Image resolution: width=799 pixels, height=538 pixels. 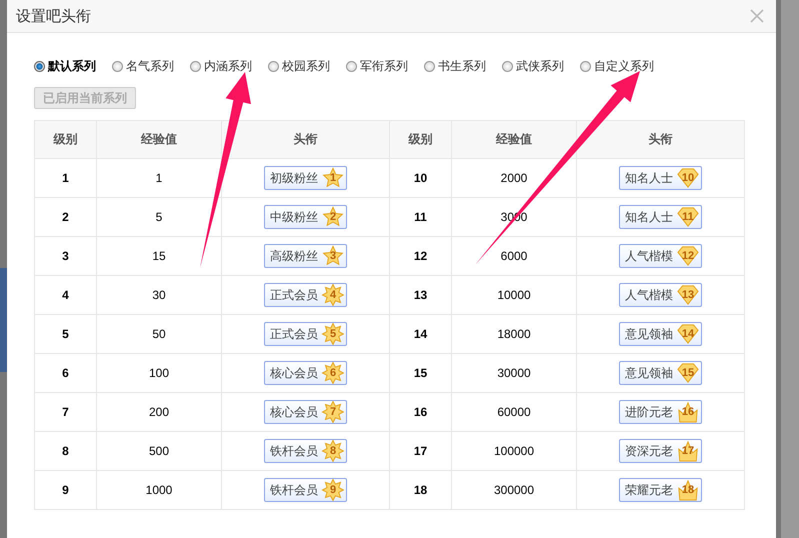 What do you see at coordinates (514, 334) in the screenshot?
I see `exp-cell: 18000` at bounding box center [514, 334].